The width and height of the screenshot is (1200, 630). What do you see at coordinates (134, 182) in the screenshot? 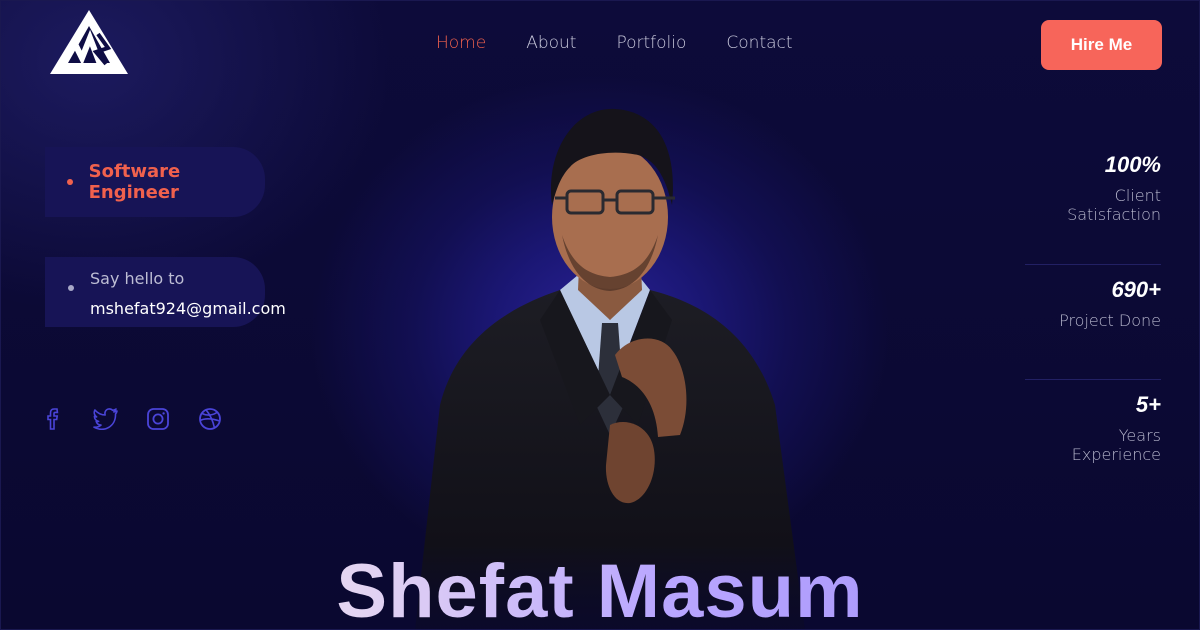
I see `role-text: Software Engineer` at bounding box center [134, 182].